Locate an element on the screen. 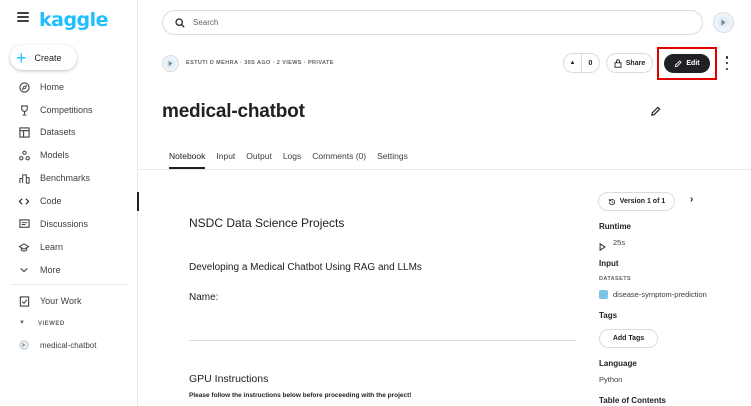 This screenshot has height=406, width=751. gpu-heading: GPU Instructions is located at coordinates (229, 379).